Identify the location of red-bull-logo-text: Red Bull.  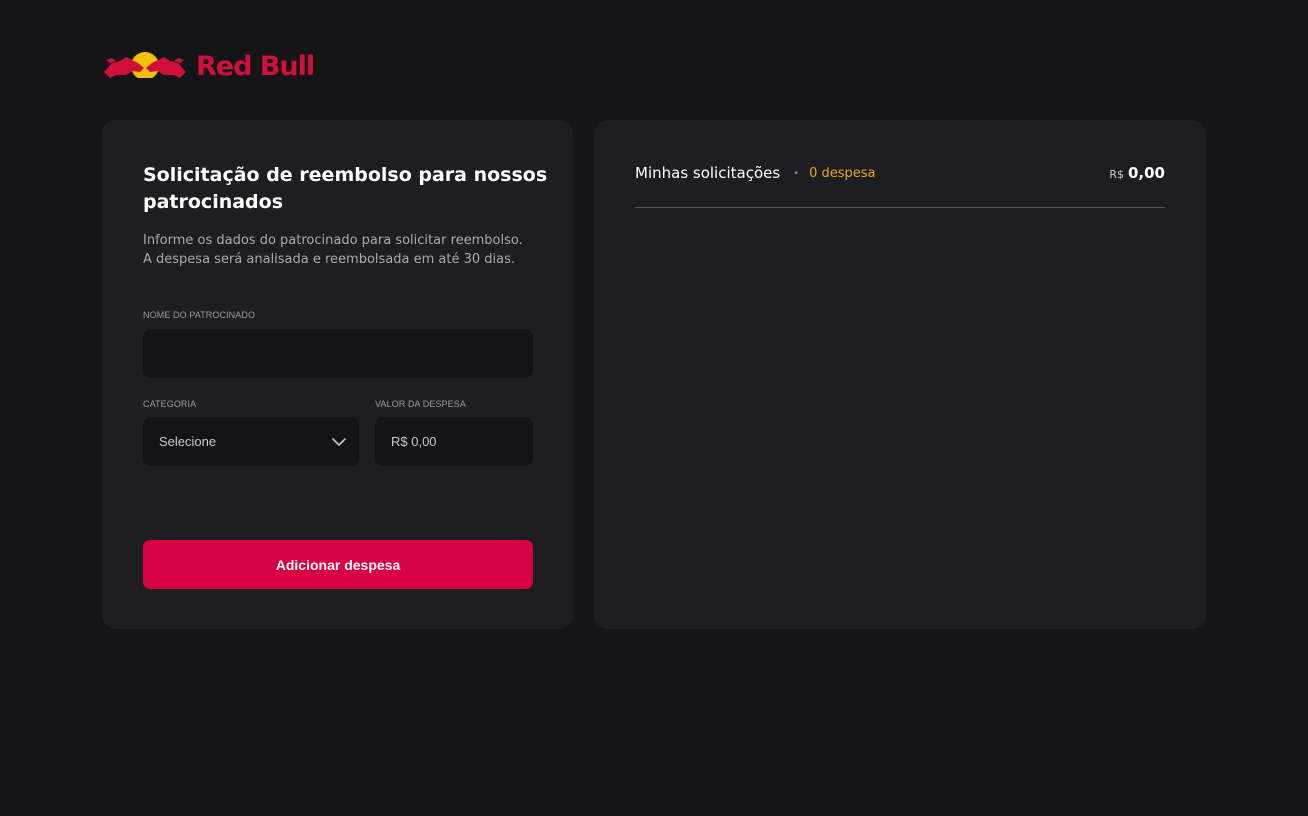
(255, 66).